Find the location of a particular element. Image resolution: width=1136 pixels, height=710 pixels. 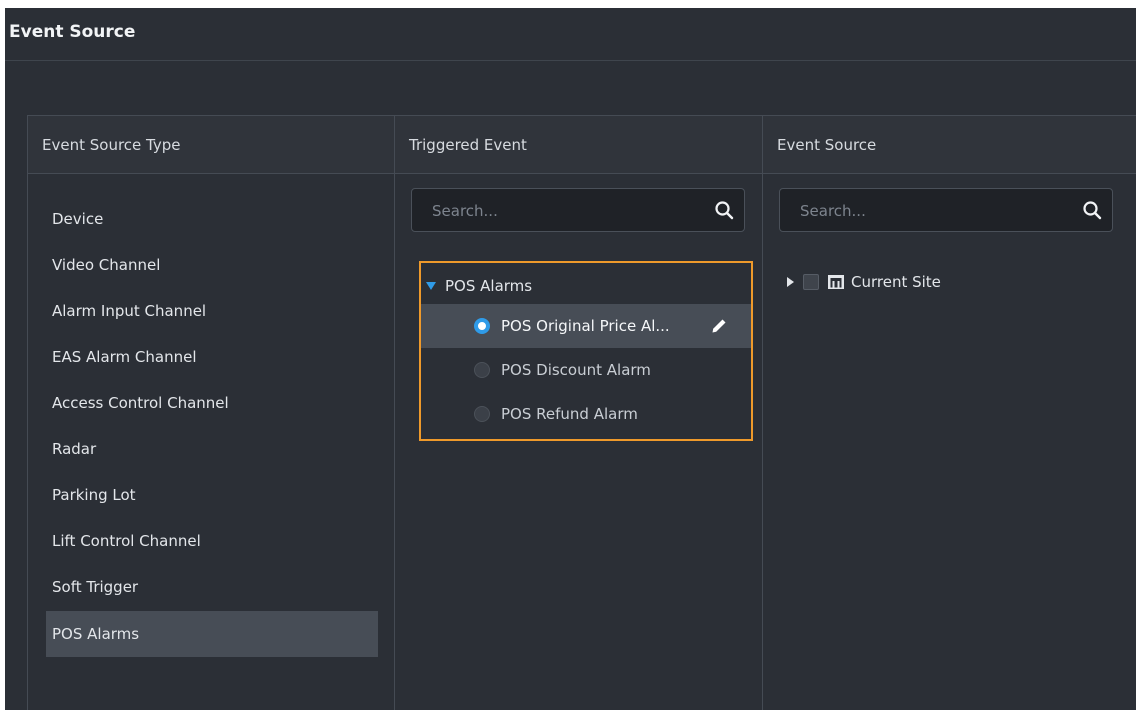

triggered-event-search-input is located at coordinates (568, 211).